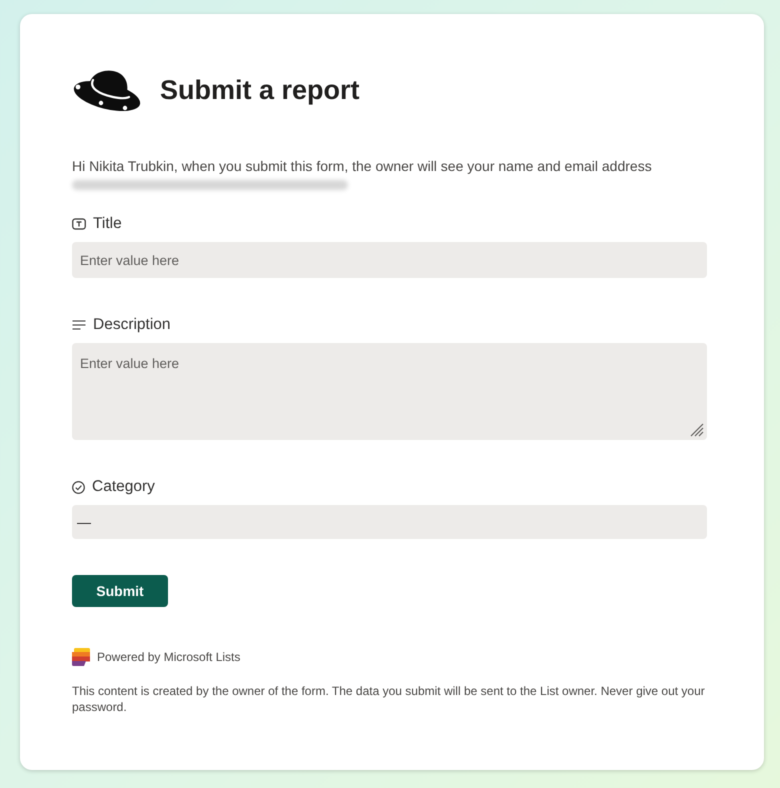  What do you see at coordinates (78, 487) in the screenshot?
I see `check-circle-icon` at bounding box center [78, 487].